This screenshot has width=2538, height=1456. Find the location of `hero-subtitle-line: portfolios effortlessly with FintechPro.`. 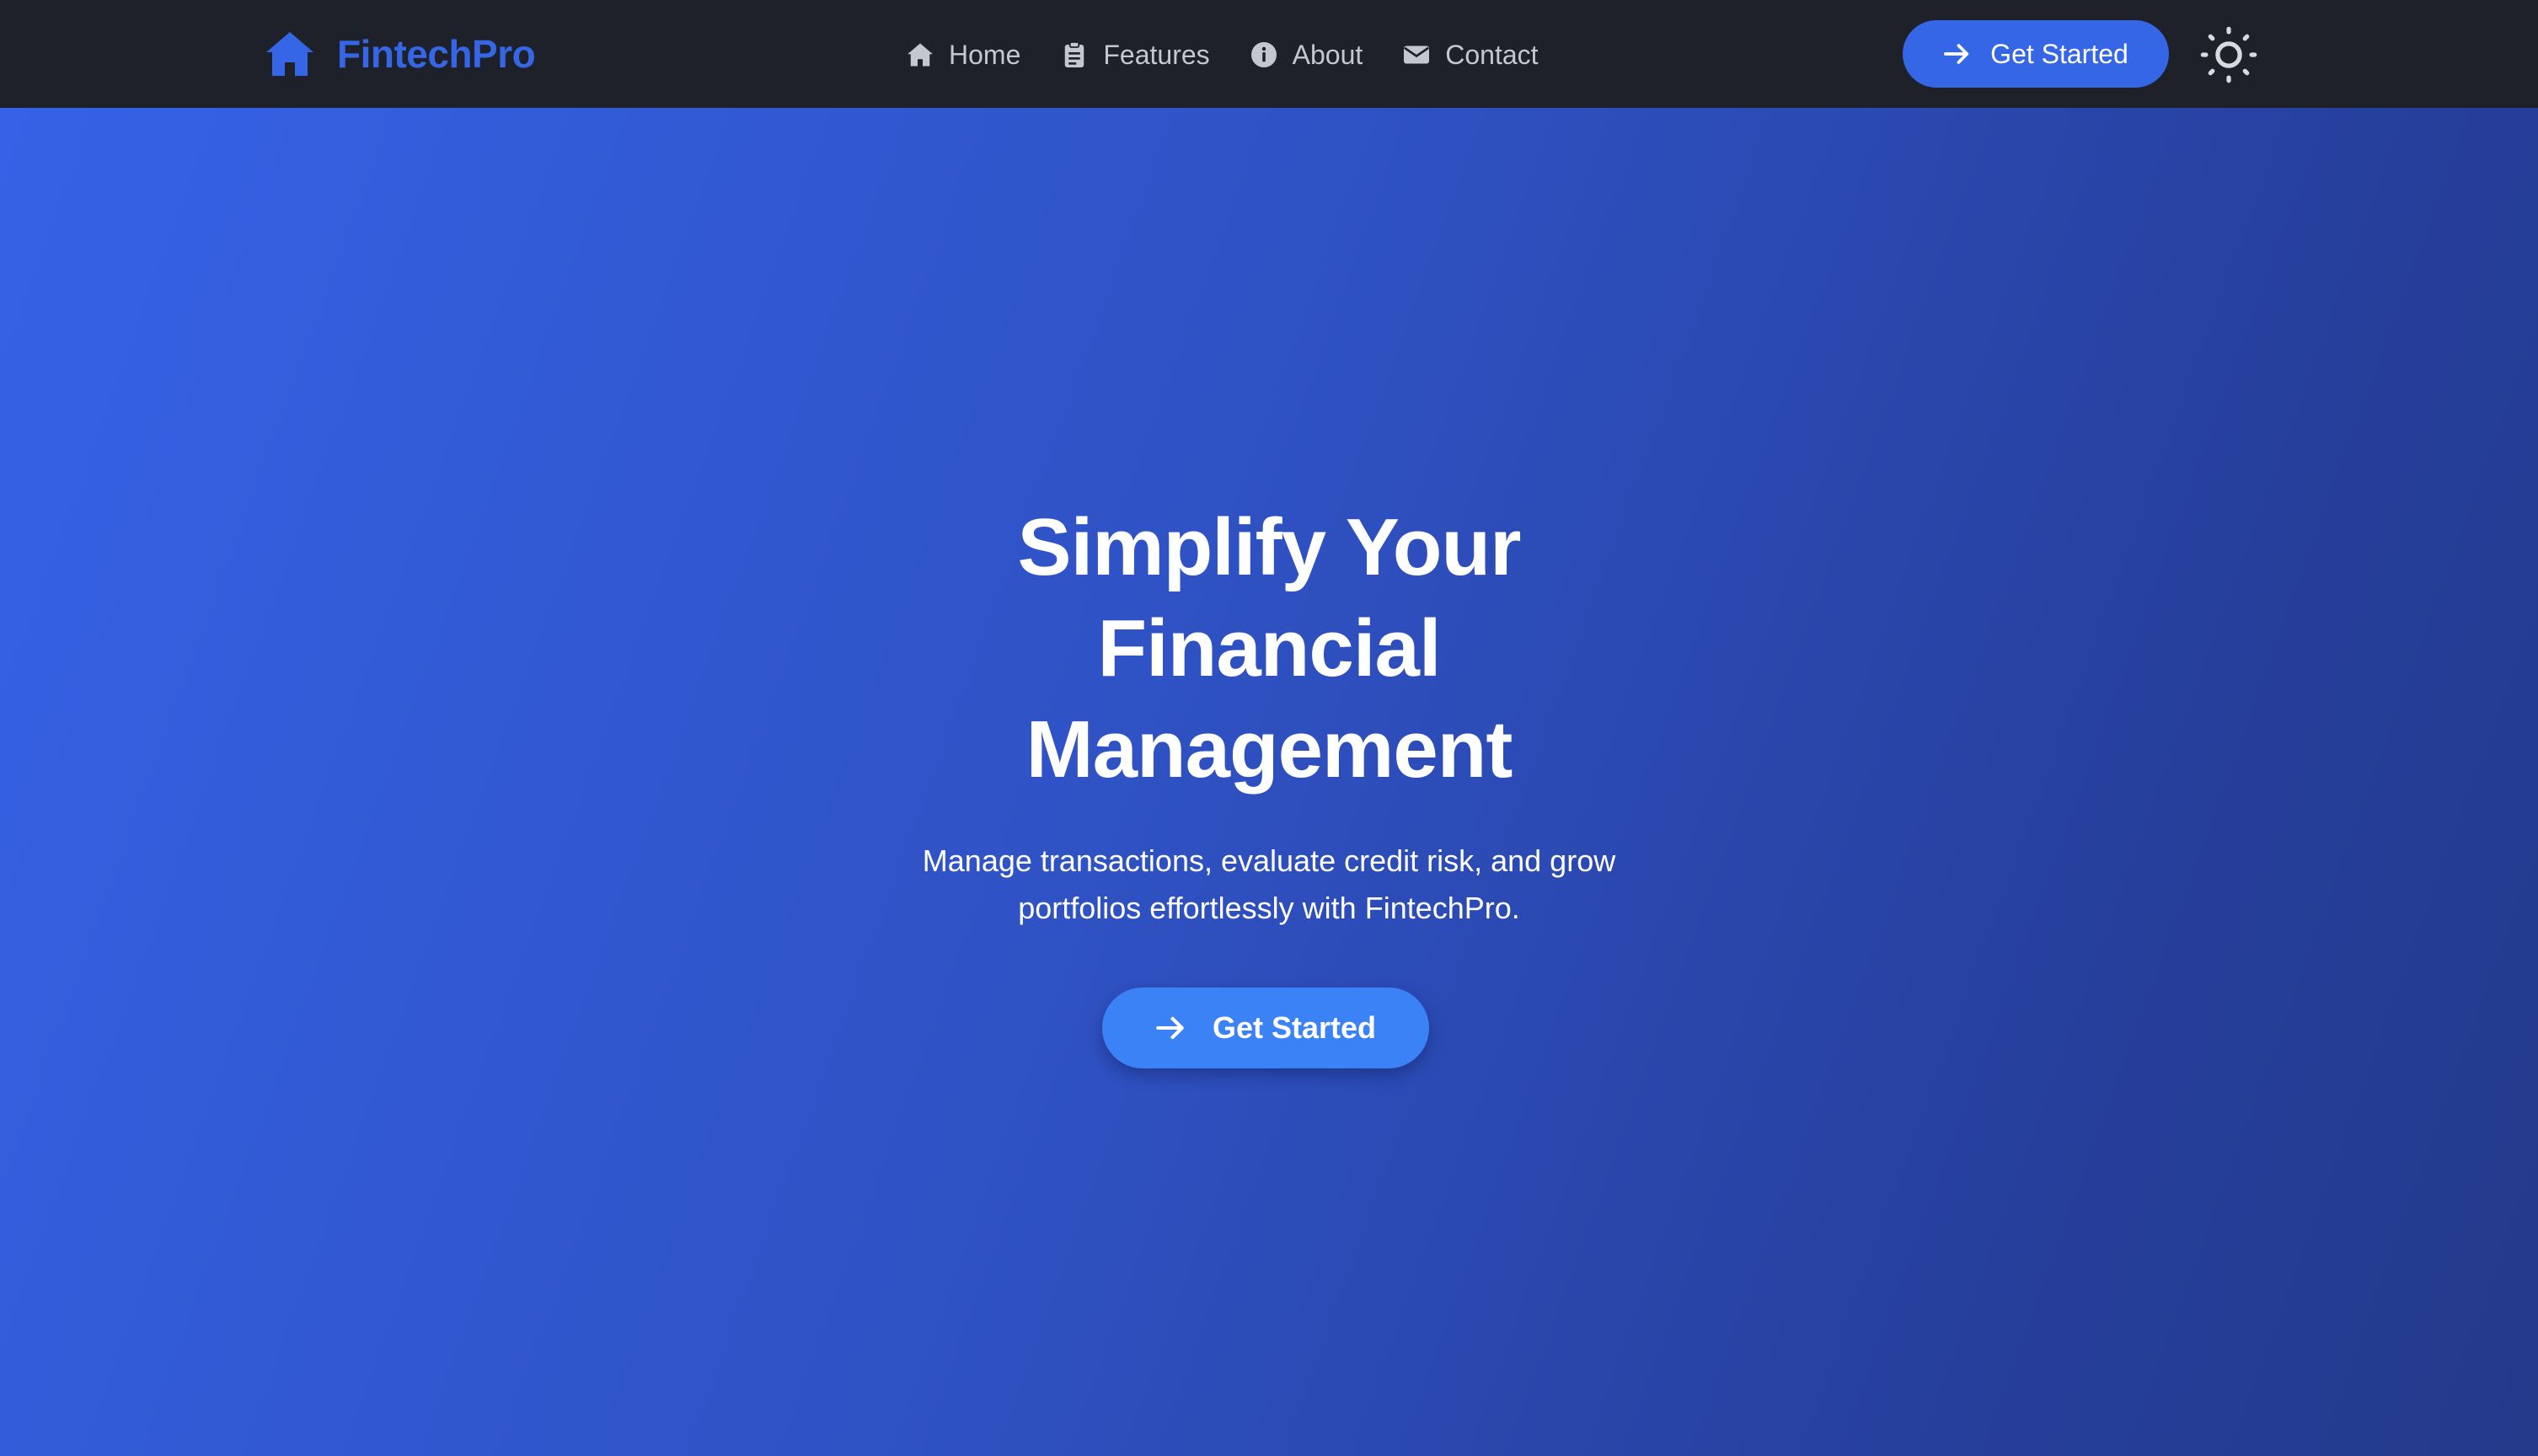

hero-subtitle-line: portfolios effortlessly with FintechPro. is located at coordinates (1269, 908).